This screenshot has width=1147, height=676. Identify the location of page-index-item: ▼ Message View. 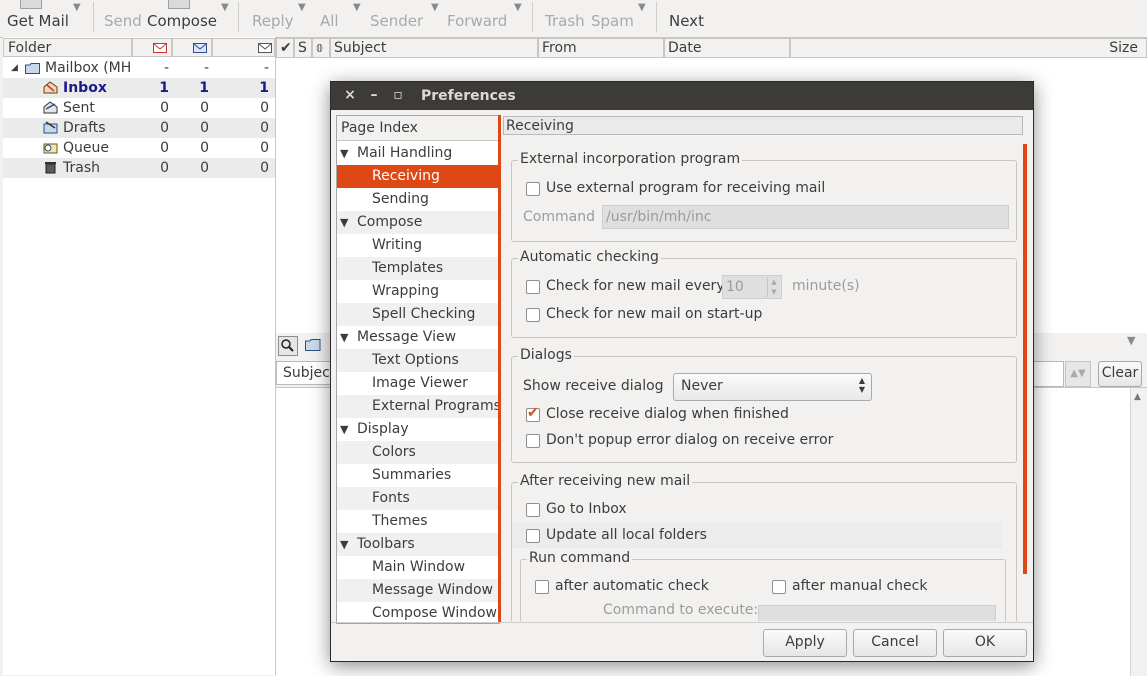
(418, 337).